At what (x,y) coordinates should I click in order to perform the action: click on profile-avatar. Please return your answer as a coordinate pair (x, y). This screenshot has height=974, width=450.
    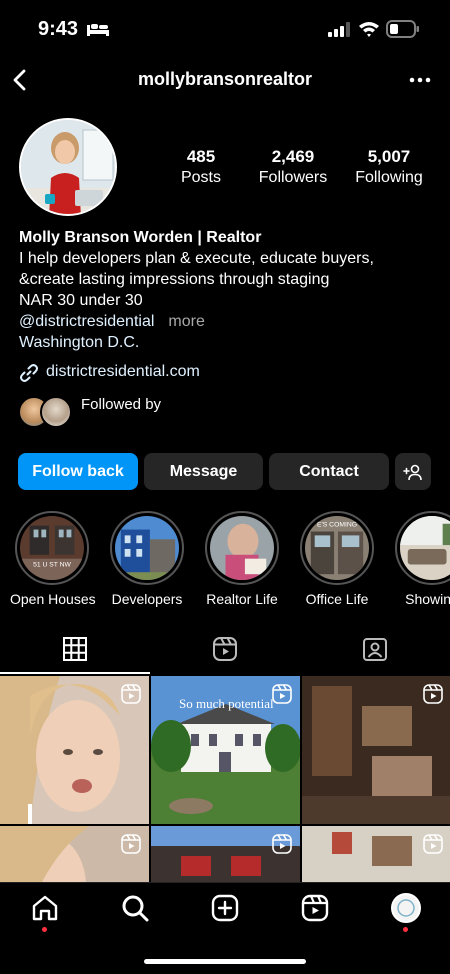
    Looking at the image, I should click on (68, 167).